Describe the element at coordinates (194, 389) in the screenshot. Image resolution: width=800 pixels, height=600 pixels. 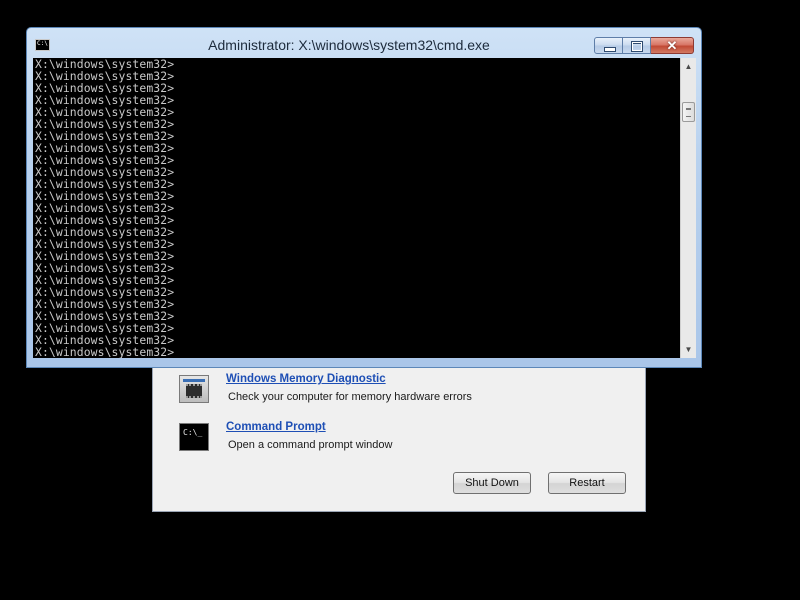
I see `memory-chip-icon` at that location.